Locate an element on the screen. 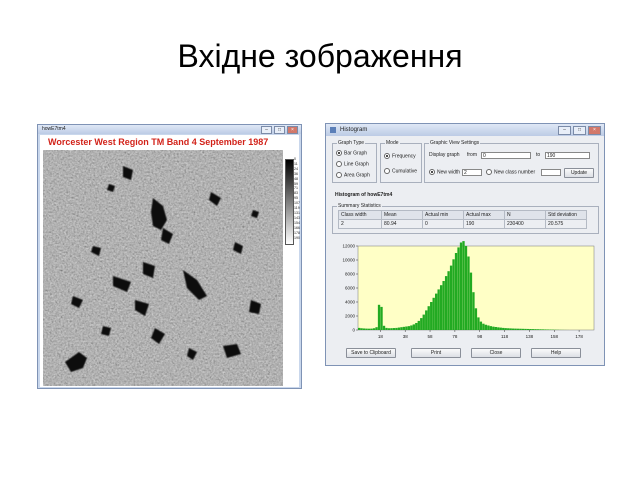 The width and height of the screenshot is (640, 480). stats-value-cell: 2 is located at coordinates (360, 224).